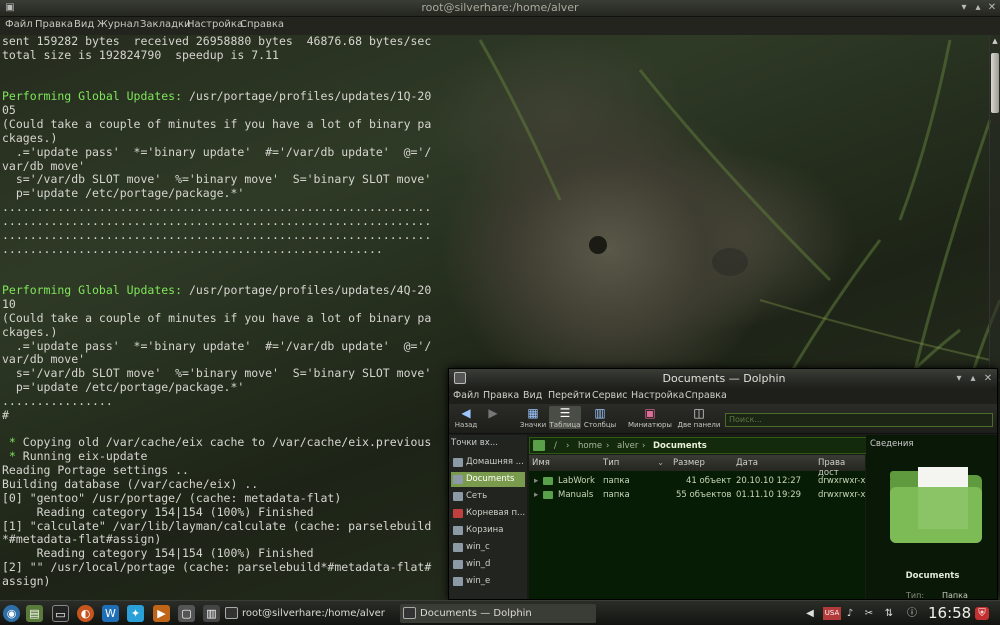  Describe the element at coordinates (590, 446) in the screenshot. I see `breadcrumb-home: home` at that location.